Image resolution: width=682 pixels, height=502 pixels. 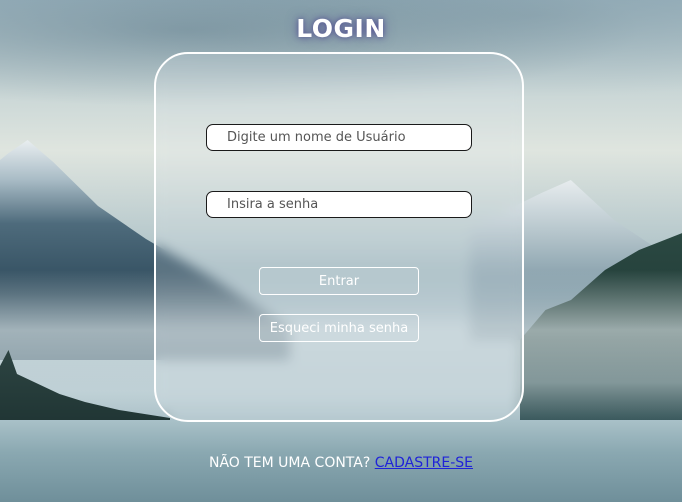 What do you see at coordinates (291, 463) in the screenshot?
I see `signup-prompt-text: NÃO TEM UMA CONTA?` at bounding box center [291, 463].